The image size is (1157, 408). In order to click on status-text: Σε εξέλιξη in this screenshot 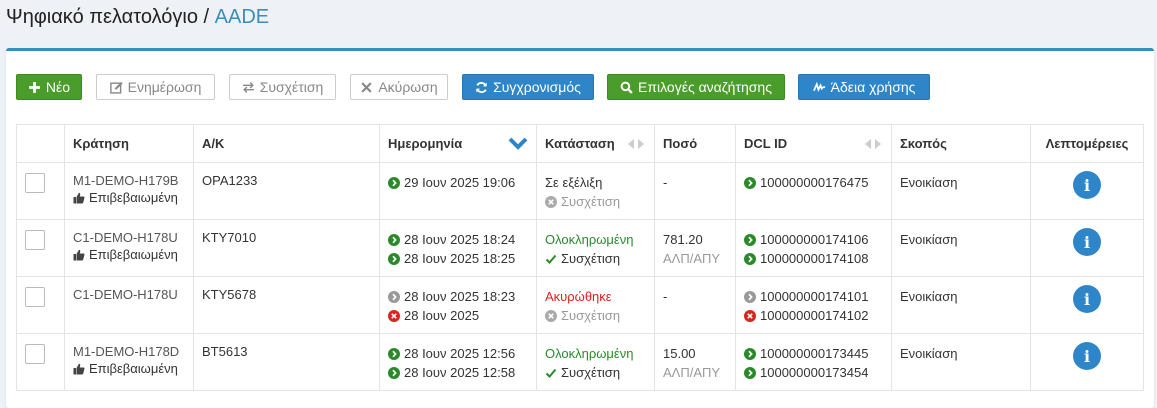, I will do `click(574, 182)`.